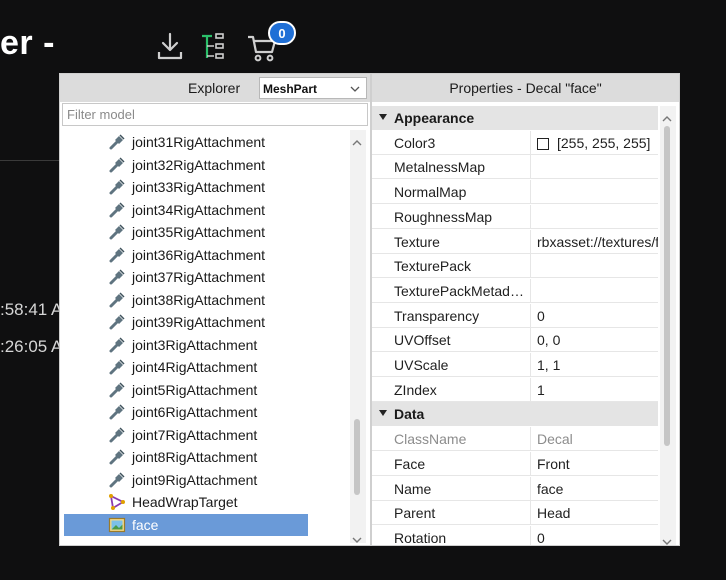 The width and height of the screenshot is (726, 580). I want to click on divider, so click(30, 160).